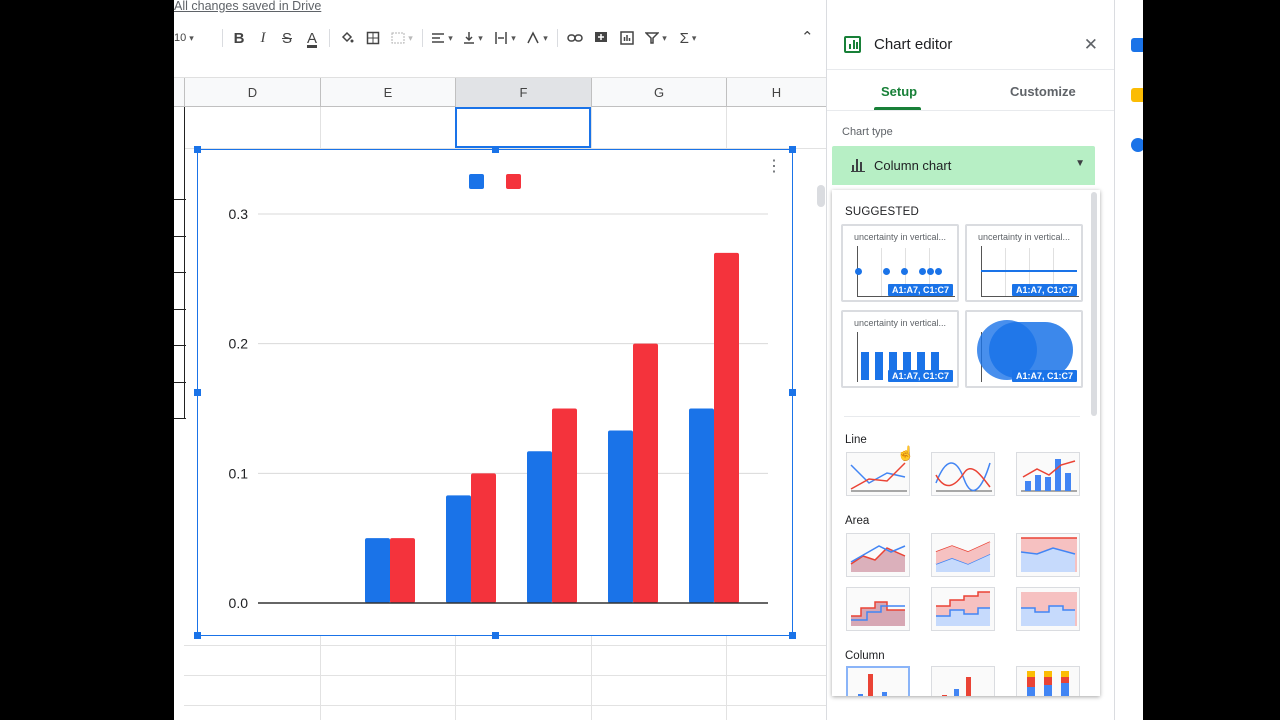  What do you see at coordinates (776, 92) in the screenshot?
I see `column-header-h: H` at bounding box center [776, 92].